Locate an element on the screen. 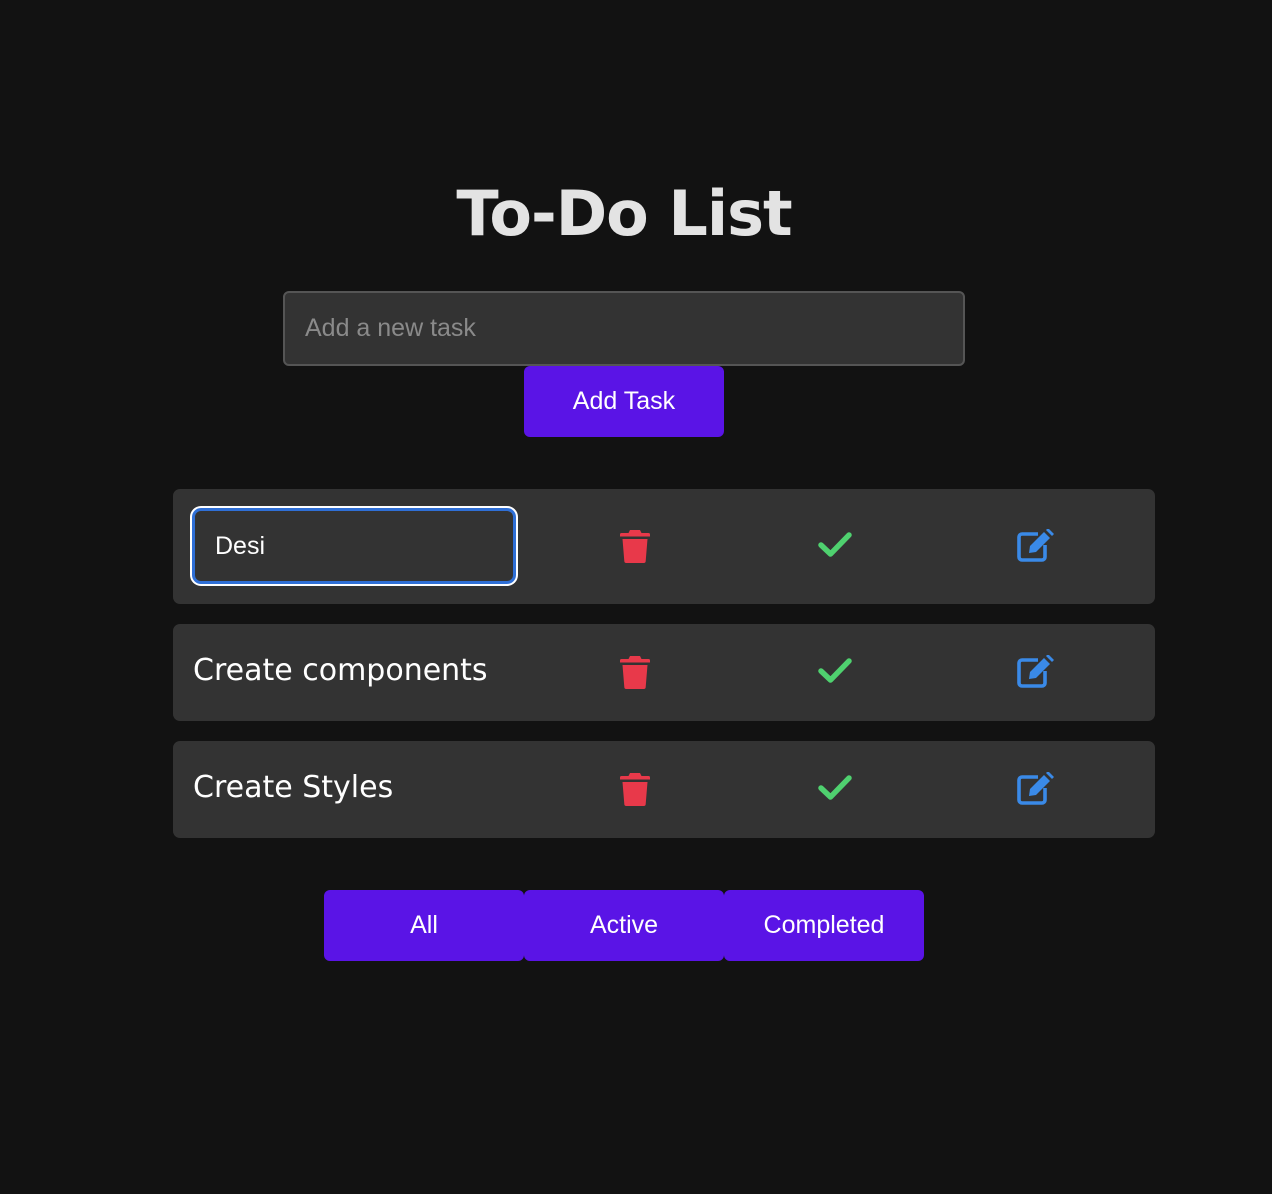 Image resolution: width=1272 pixels, height=1194 pixels. filter-bar: All Active Completed is located at coordinates (624, 925).